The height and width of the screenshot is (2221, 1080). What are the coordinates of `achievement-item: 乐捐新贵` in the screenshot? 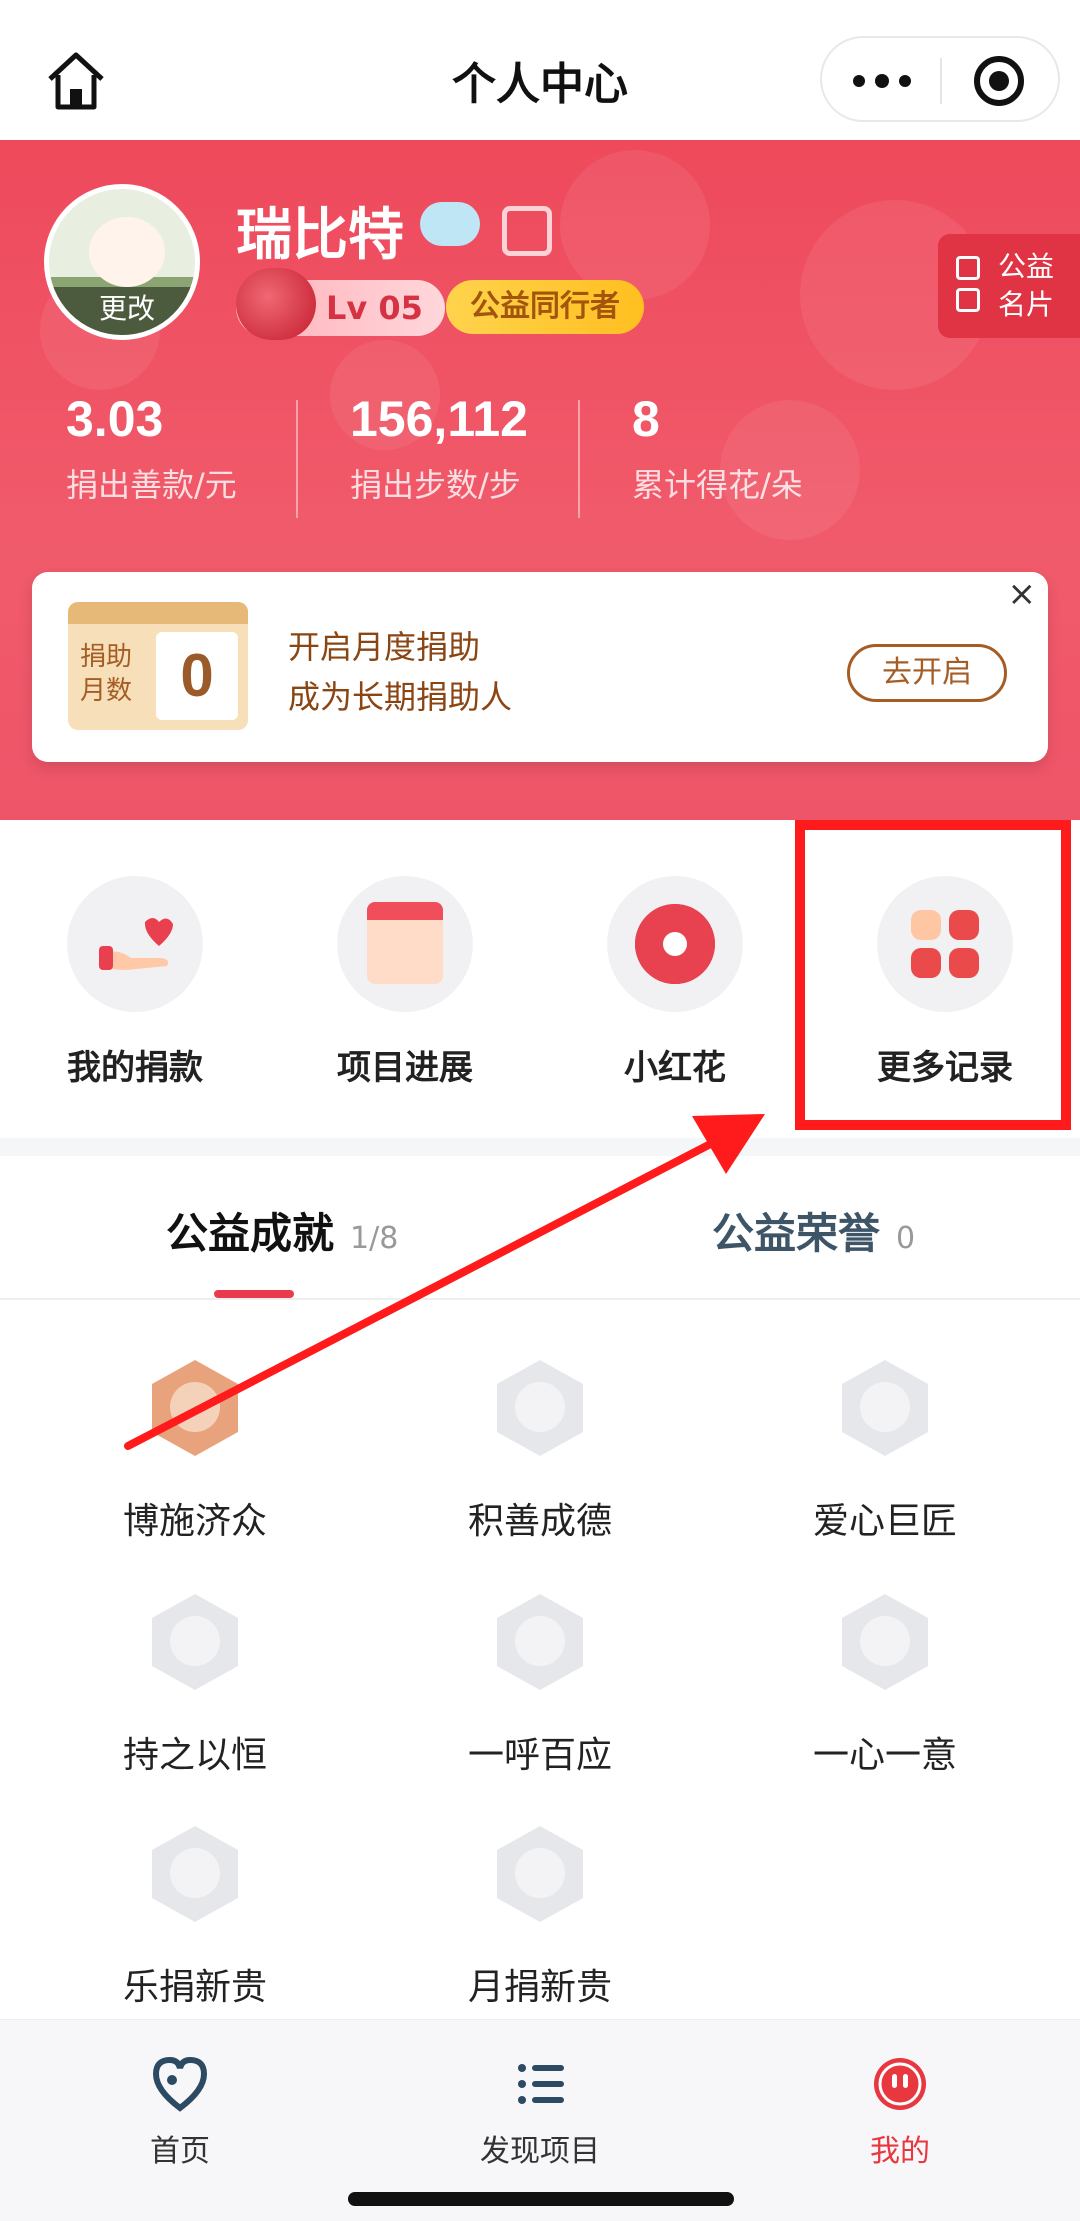 It's located at (195, 1918).